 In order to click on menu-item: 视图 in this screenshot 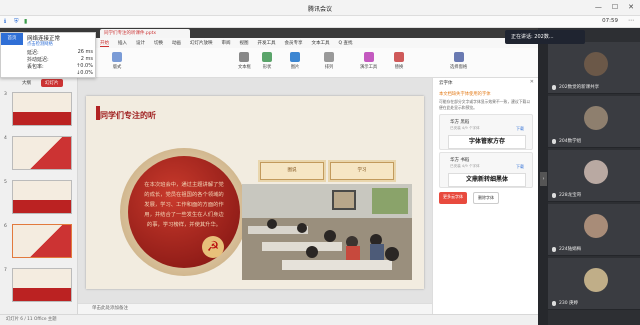, I will do `click(244, 43)`.